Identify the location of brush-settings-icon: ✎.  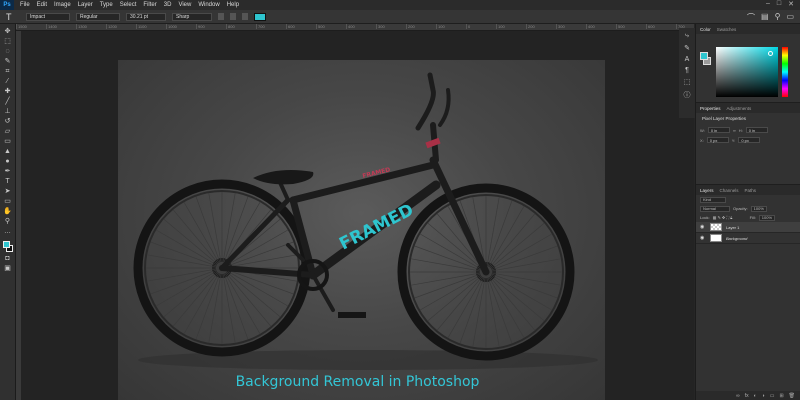
(687, 48).